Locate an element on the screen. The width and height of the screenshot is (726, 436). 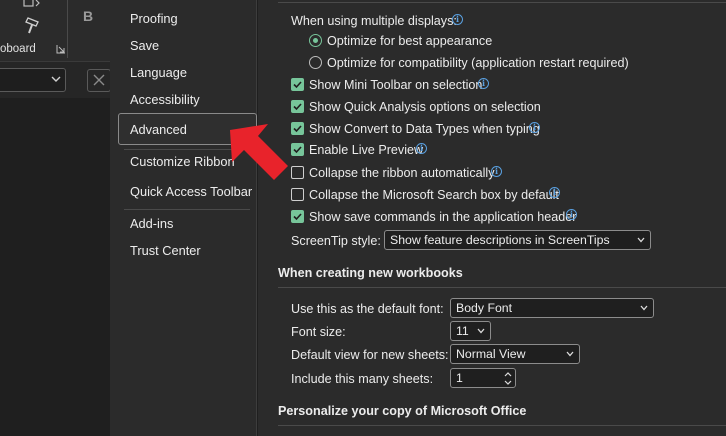
nav-item-trust-center: Trust Center is located at coordinates (165, 251).